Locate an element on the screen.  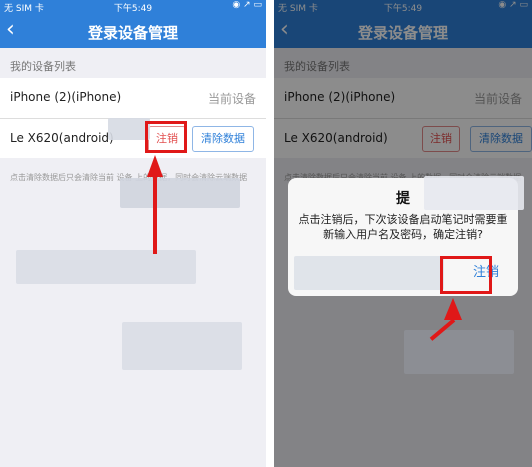
clear-data-button: 清除数据 is located at coordinates (223, 139).